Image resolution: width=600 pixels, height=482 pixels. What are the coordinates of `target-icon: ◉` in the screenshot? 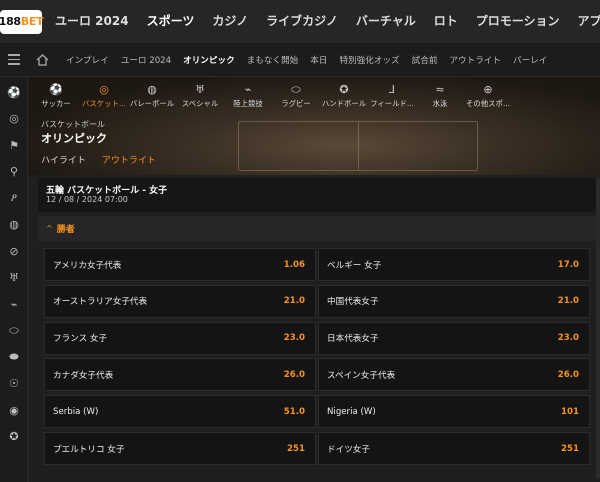 It's located at (14, 410).